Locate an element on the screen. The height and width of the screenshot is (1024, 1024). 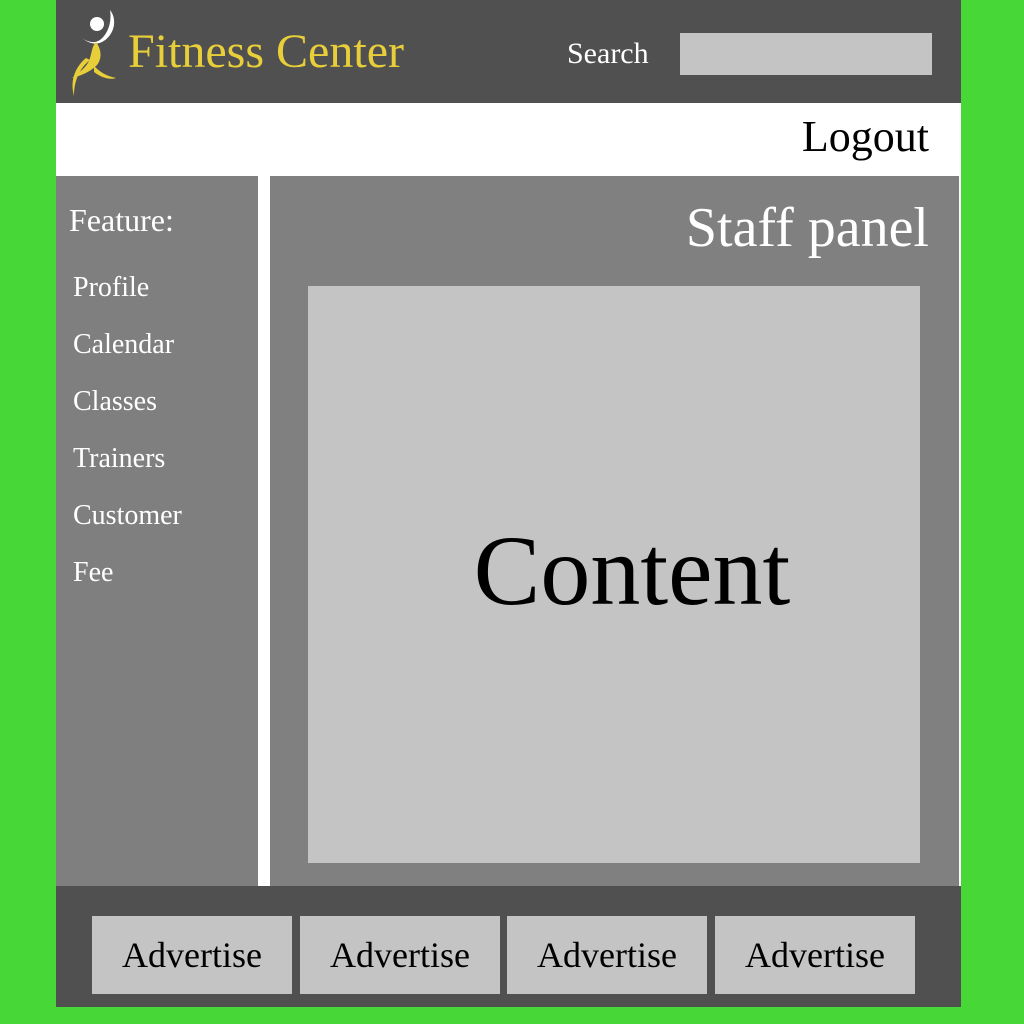
sidebar-item-profile: Profile is located at coordinates (127, 296).